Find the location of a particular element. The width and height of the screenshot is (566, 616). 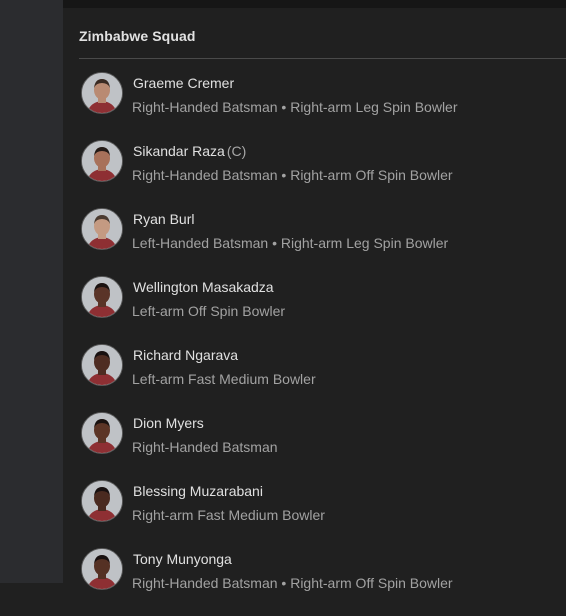

player-name: Dion Myers is located at coordinates (168, 423).